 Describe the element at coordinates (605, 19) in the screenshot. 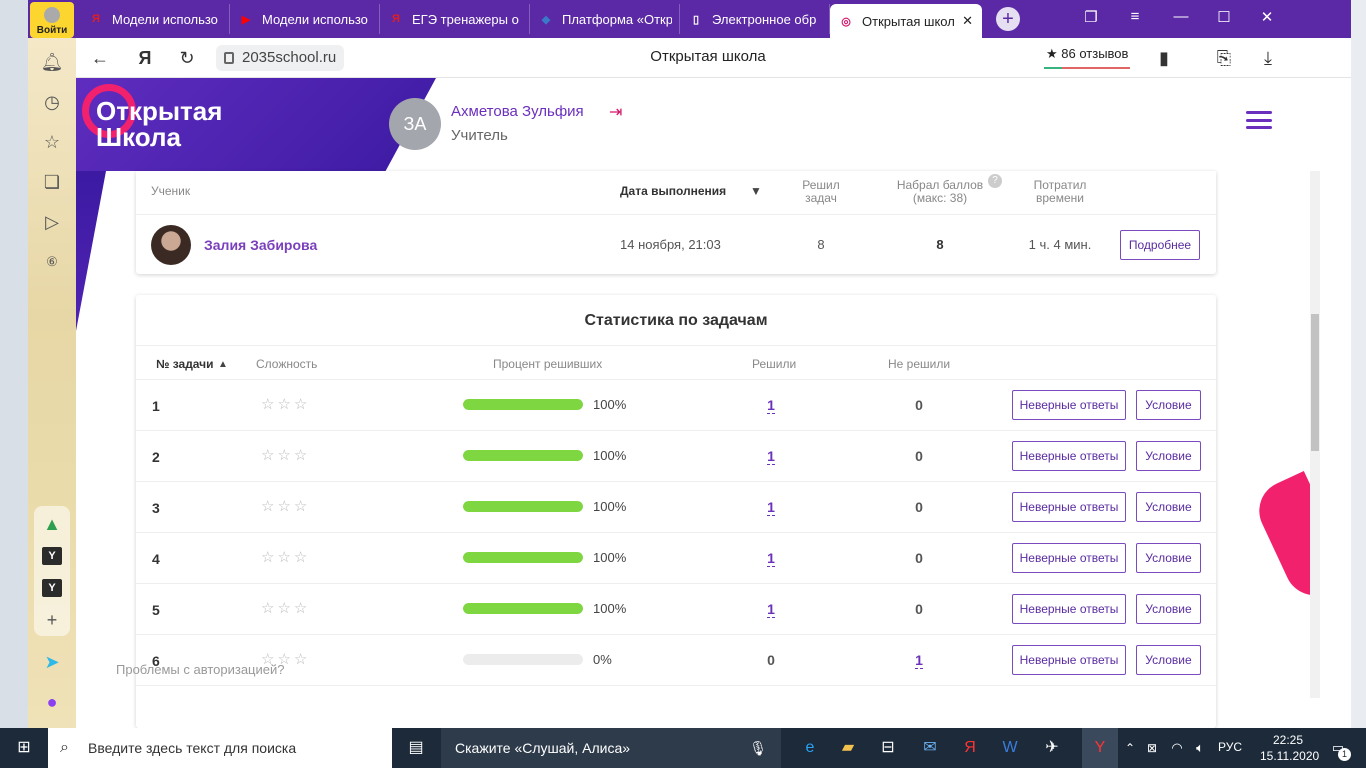

I see `browser-tab: ◆ Платформа «Откр` at that location.